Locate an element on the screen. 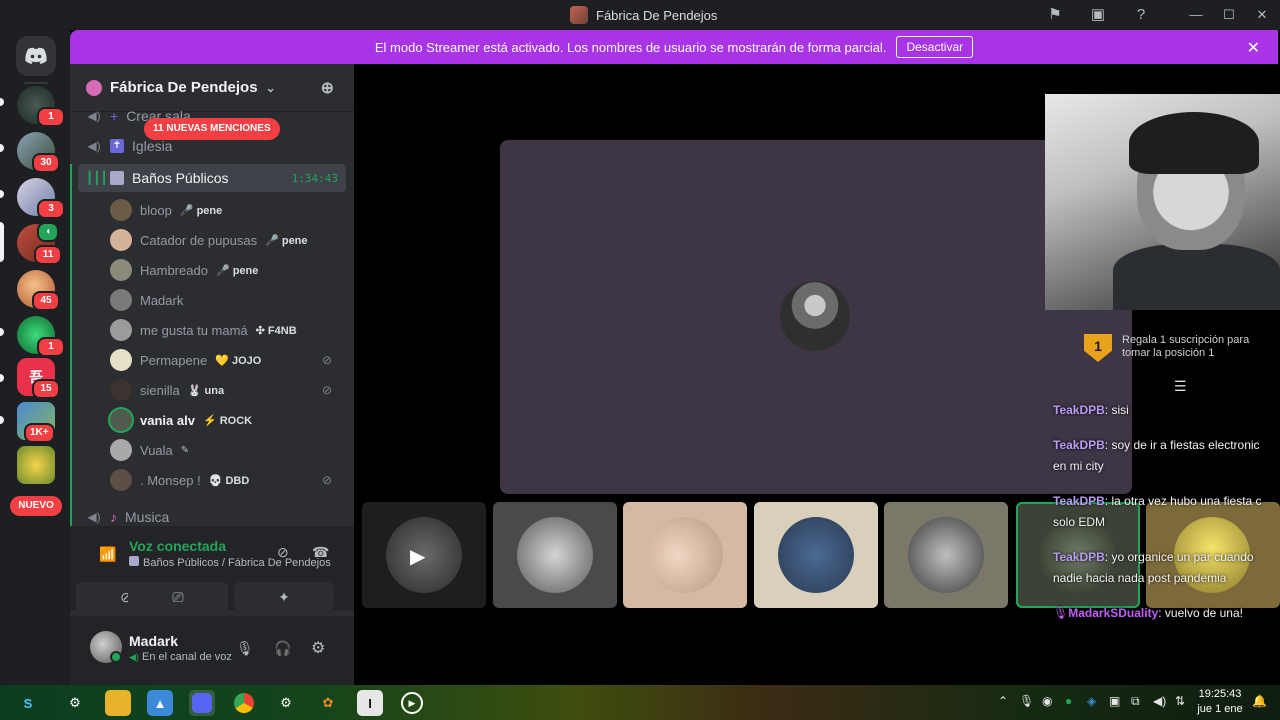  system-clock: 19:25:43 jue 1 ene is located at coordinates (1220, 702).